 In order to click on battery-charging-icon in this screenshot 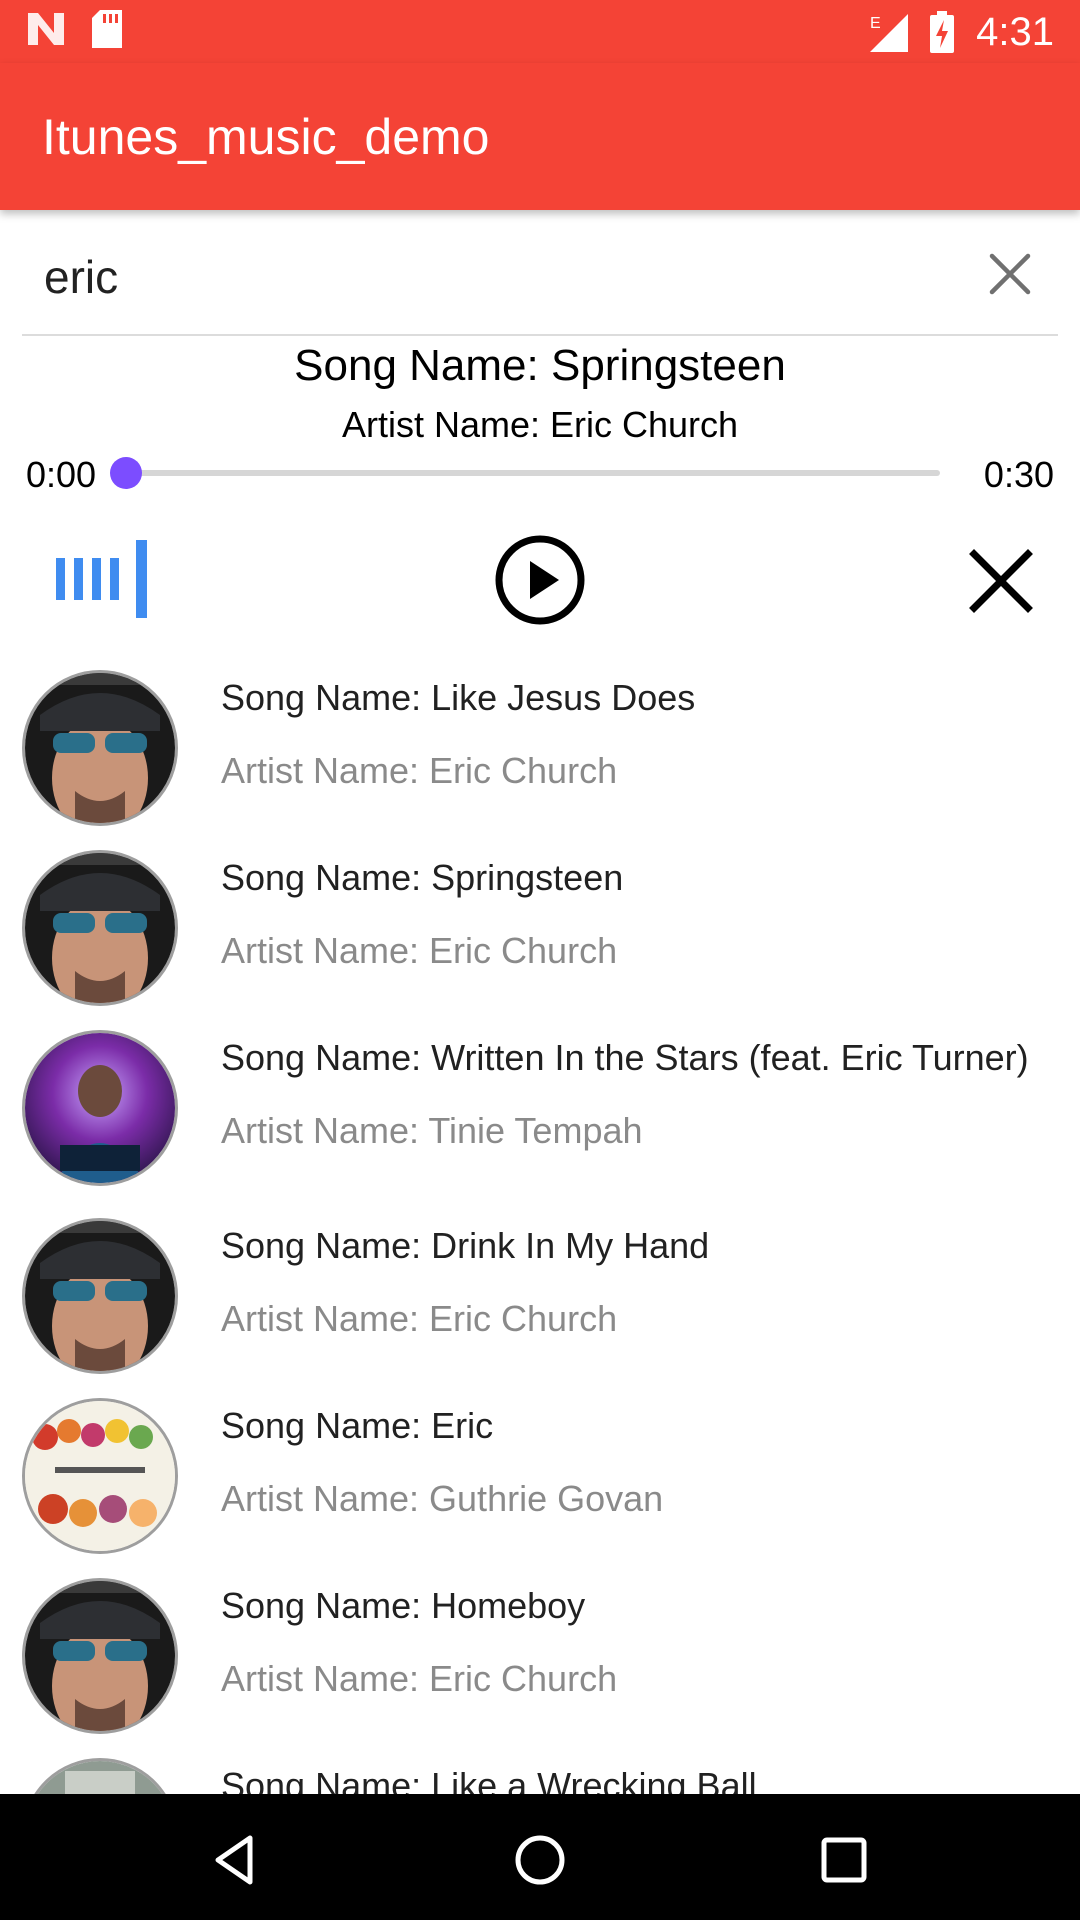, I will do `click(942, 32)`.